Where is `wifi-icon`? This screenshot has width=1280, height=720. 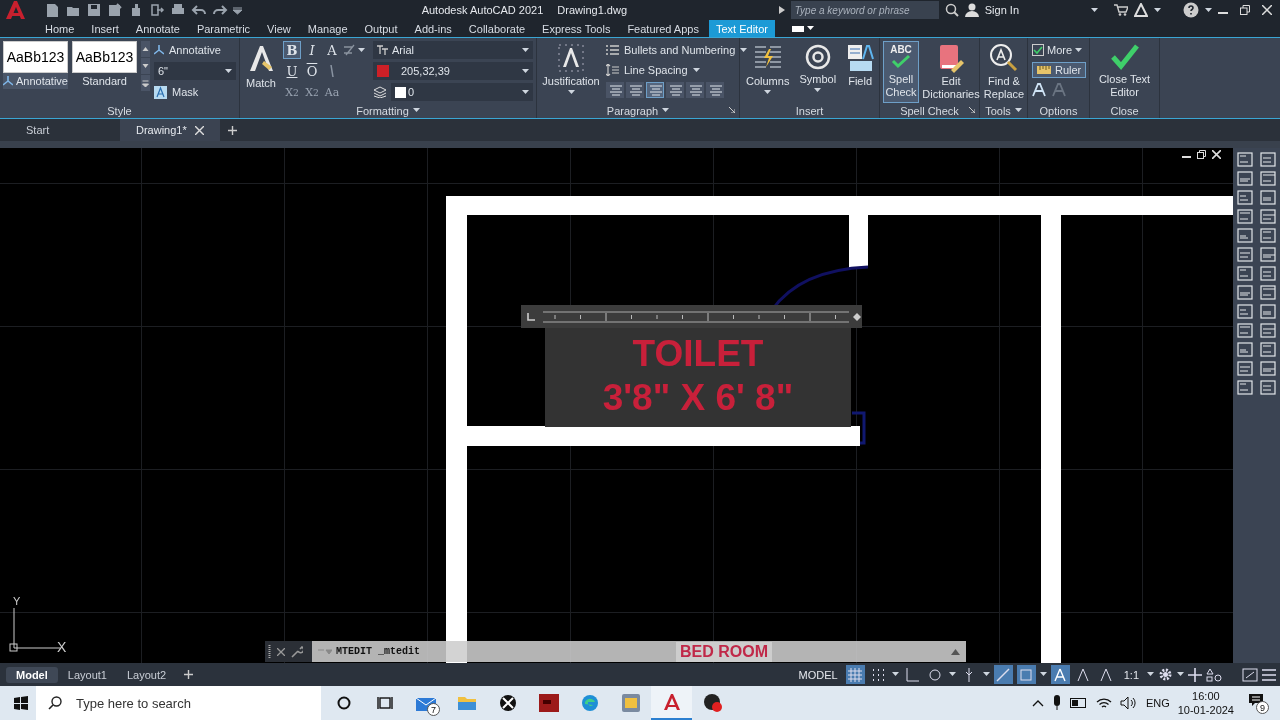 wifi-icon is located at coordinates (1103, 703).